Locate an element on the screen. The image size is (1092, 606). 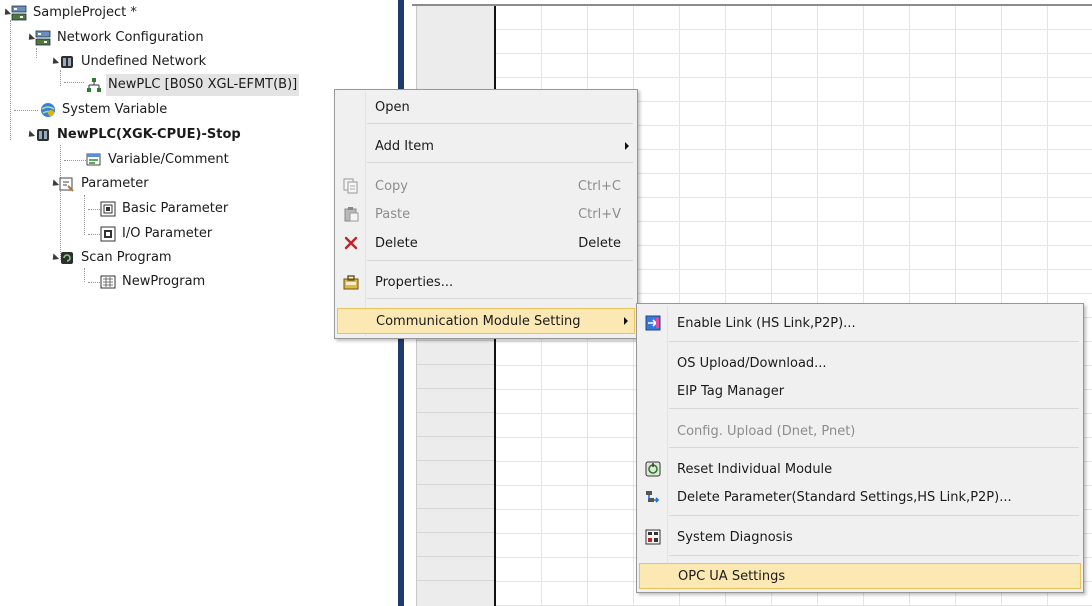
tree-node-sample-project: SampleProject * is located at coordinates (70, 13).